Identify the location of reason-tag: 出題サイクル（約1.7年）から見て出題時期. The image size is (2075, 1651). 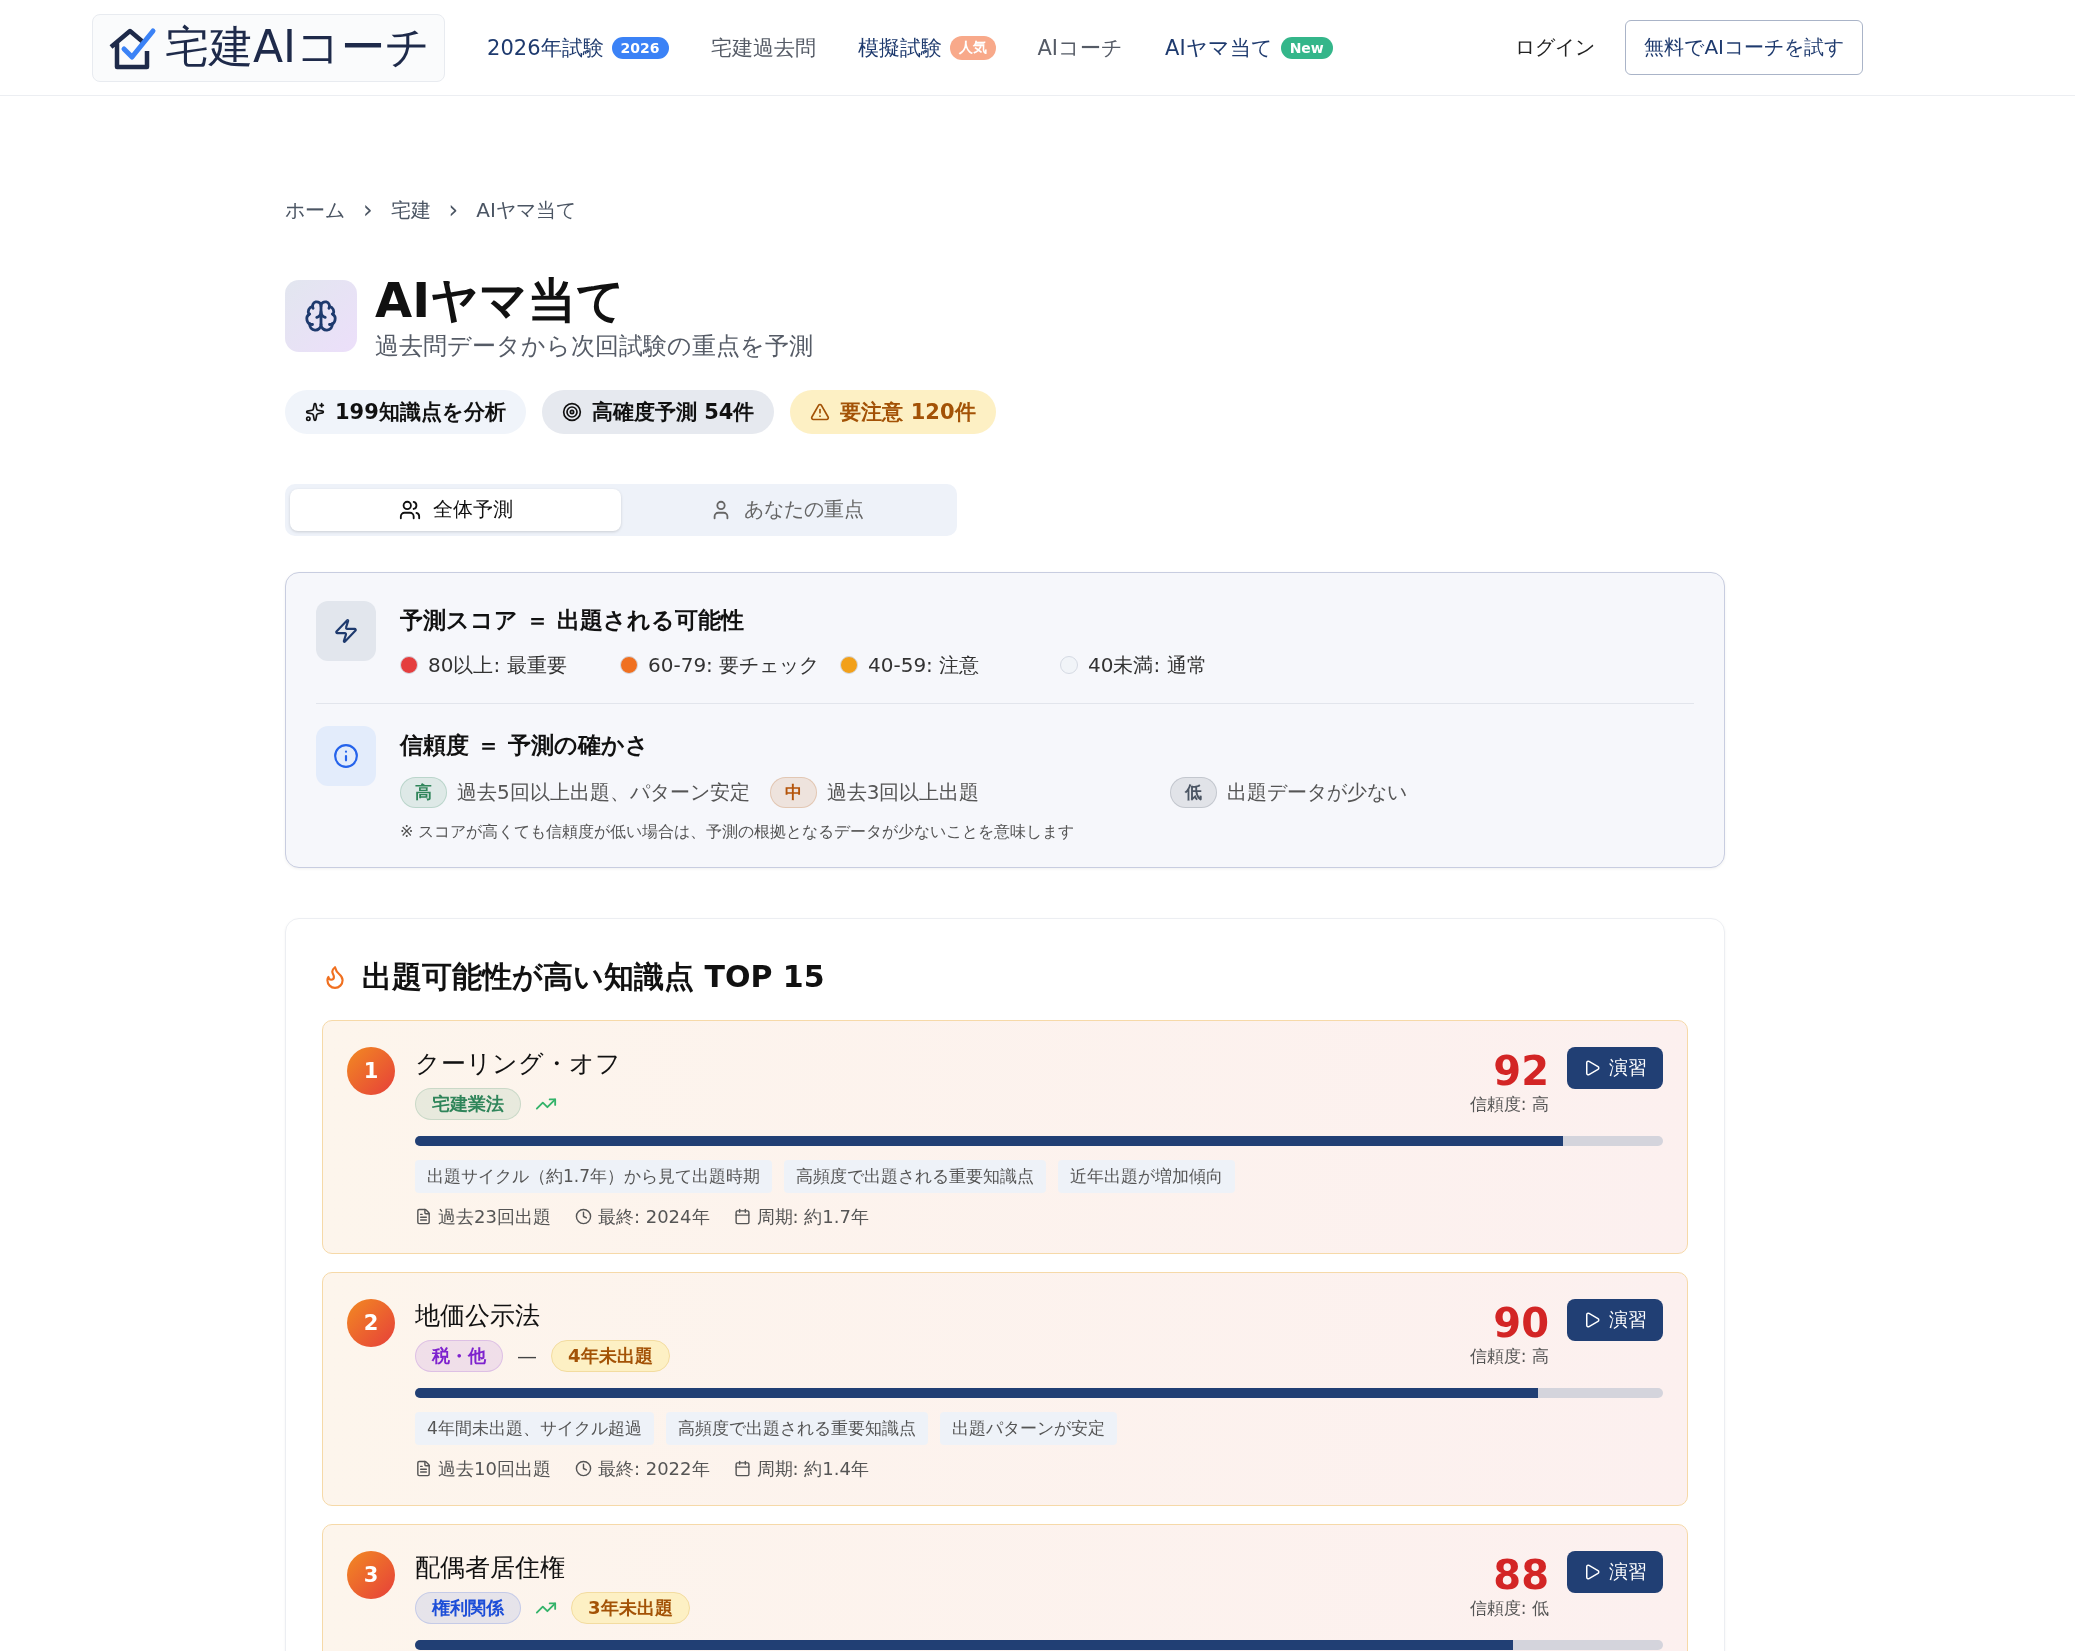
(594, 1176).